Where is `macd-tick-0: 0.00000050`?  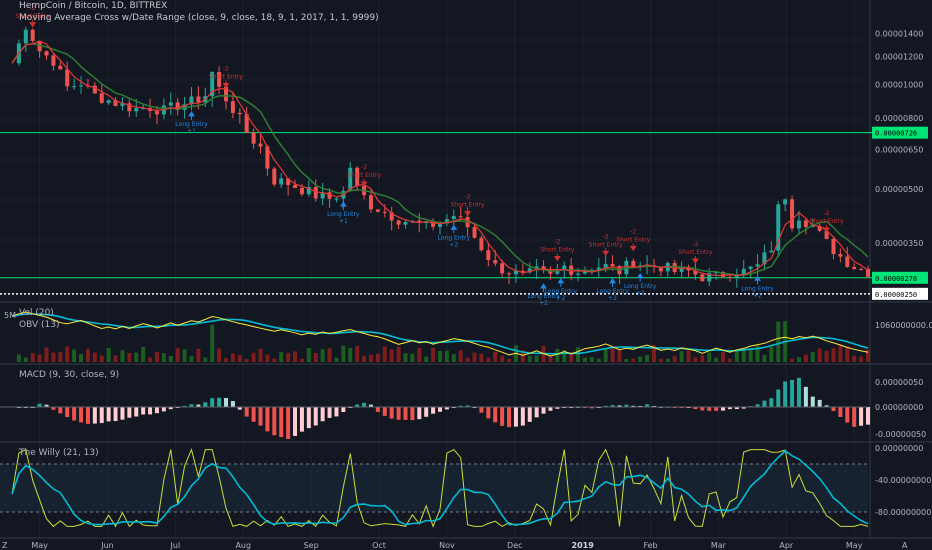
macd-tick-0: 0.00000050 is located at coordinates (899, 382).